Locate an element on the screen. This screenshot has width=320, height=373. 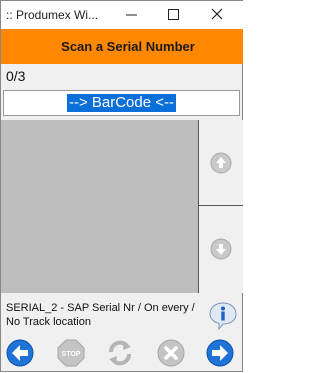
close-icon is located at coordinates (217, 14).